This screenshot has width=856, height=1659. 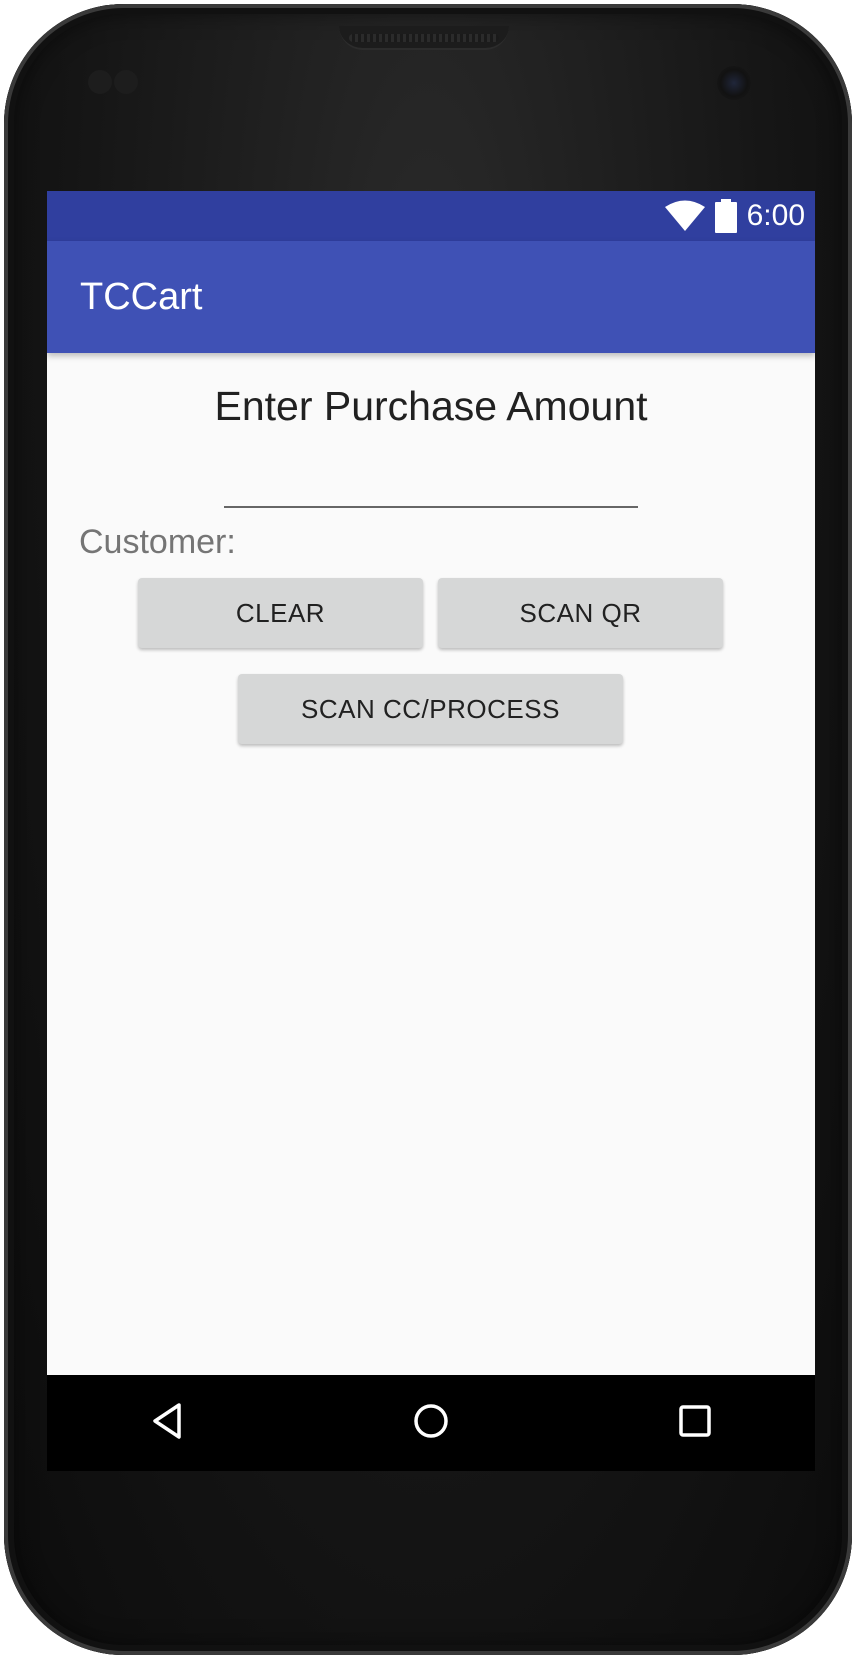 I want to click on recents-icon, so click(x=695, y=1423).